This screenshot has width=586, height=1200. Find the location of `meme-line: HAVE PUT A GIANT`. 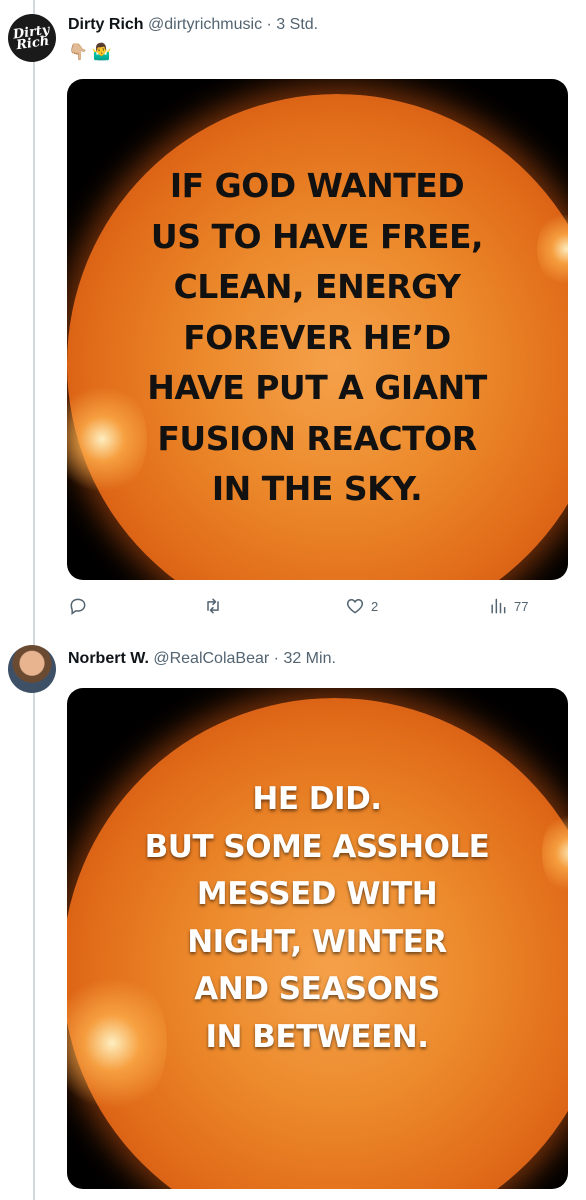

meme-line: HAVE PUT A GIANT is located at coordinates (317, 387).